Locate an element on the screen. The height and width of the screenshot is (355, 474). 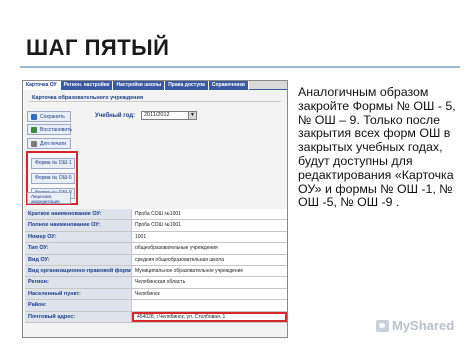
watermark: MyShared is located at coordinates (415, 325).